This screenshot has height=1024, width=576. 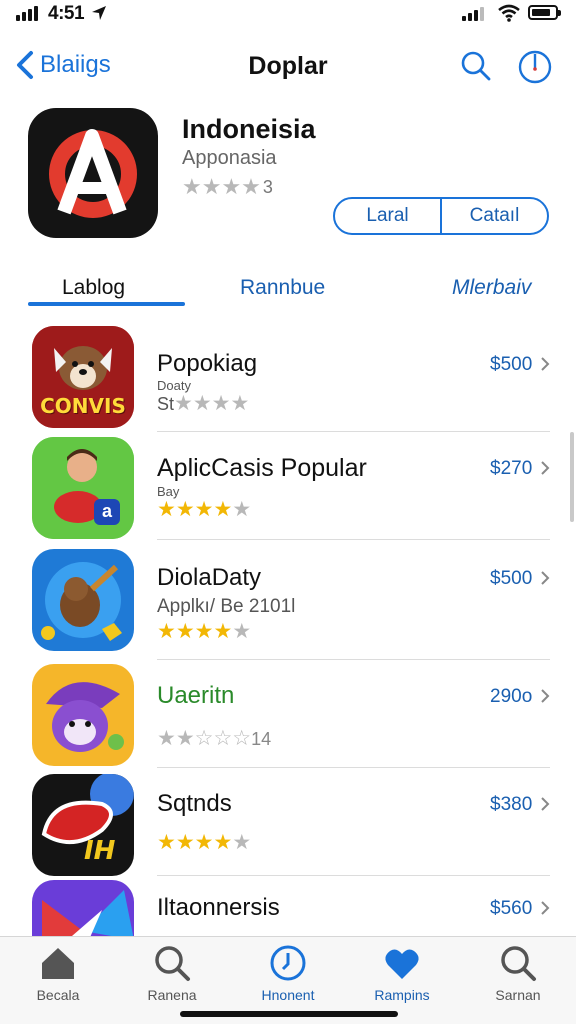 What do you see at coordinates (282, 288) in the screenshot?
I see `tab-rannbue: Rannbue` at bounding box center [282, 288].